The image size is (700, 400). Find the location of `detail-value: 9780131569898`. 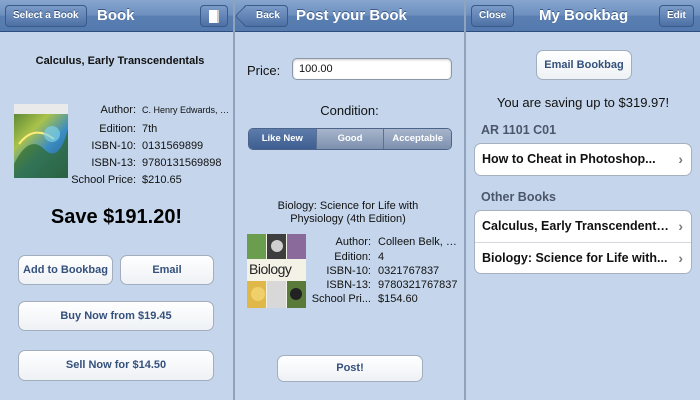

detail-value: 9780131569898 is located at coordinates (182, 163).